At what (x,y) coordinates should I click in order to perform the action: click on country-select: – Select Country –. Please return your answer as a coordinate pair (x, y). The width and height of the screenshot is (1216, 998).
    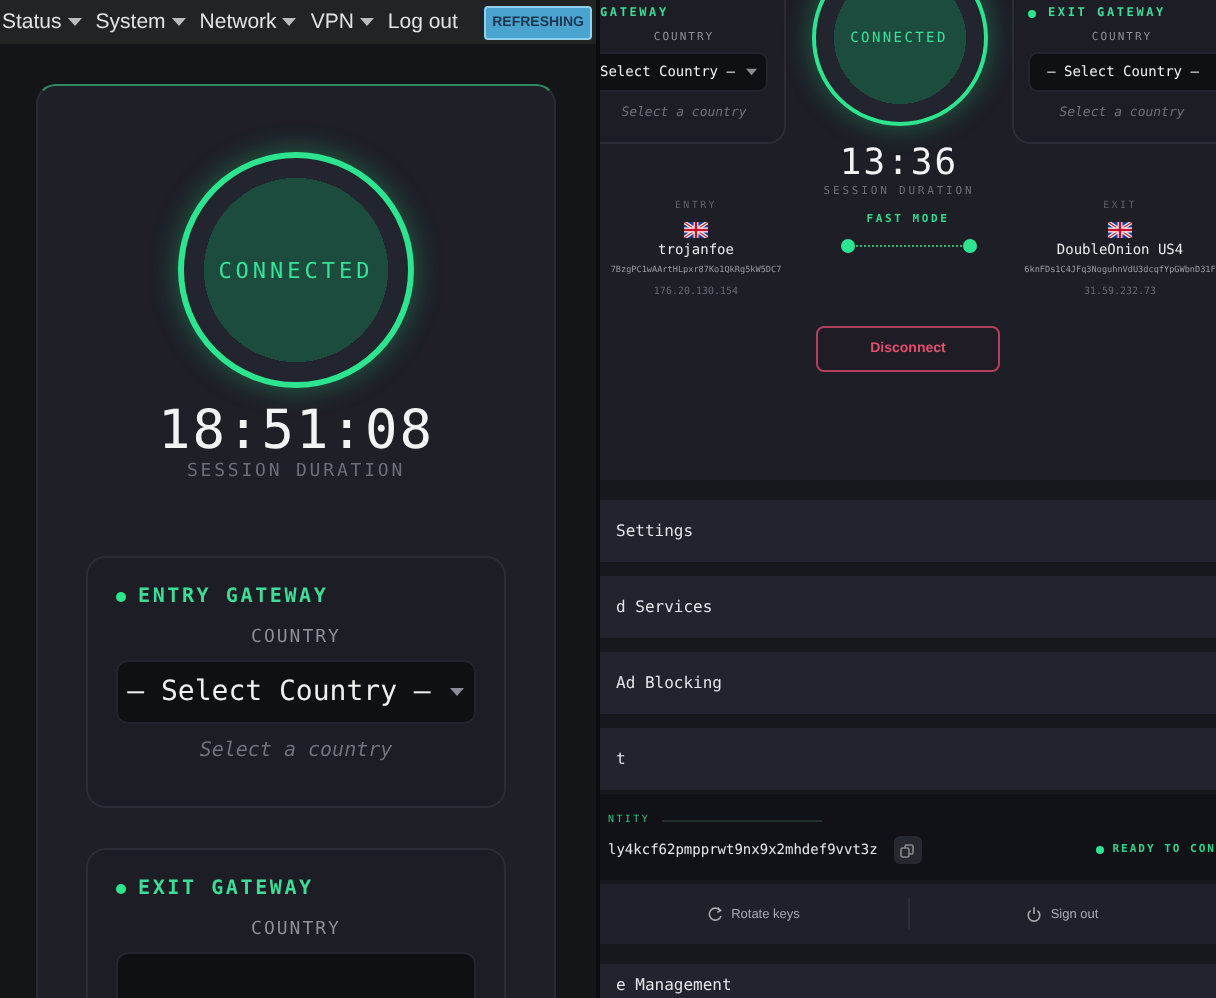
    Looking at the image, I should click on (296, 691).